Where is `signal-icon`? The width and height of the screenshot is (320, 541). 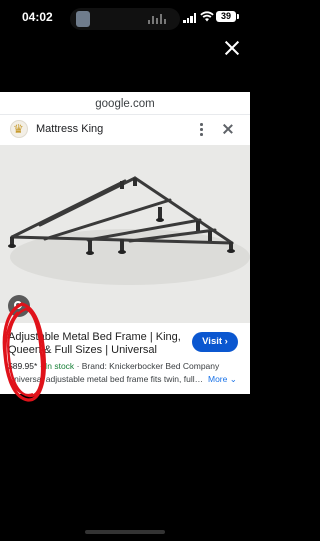
signal-icon is located at coordinates (190, 18).